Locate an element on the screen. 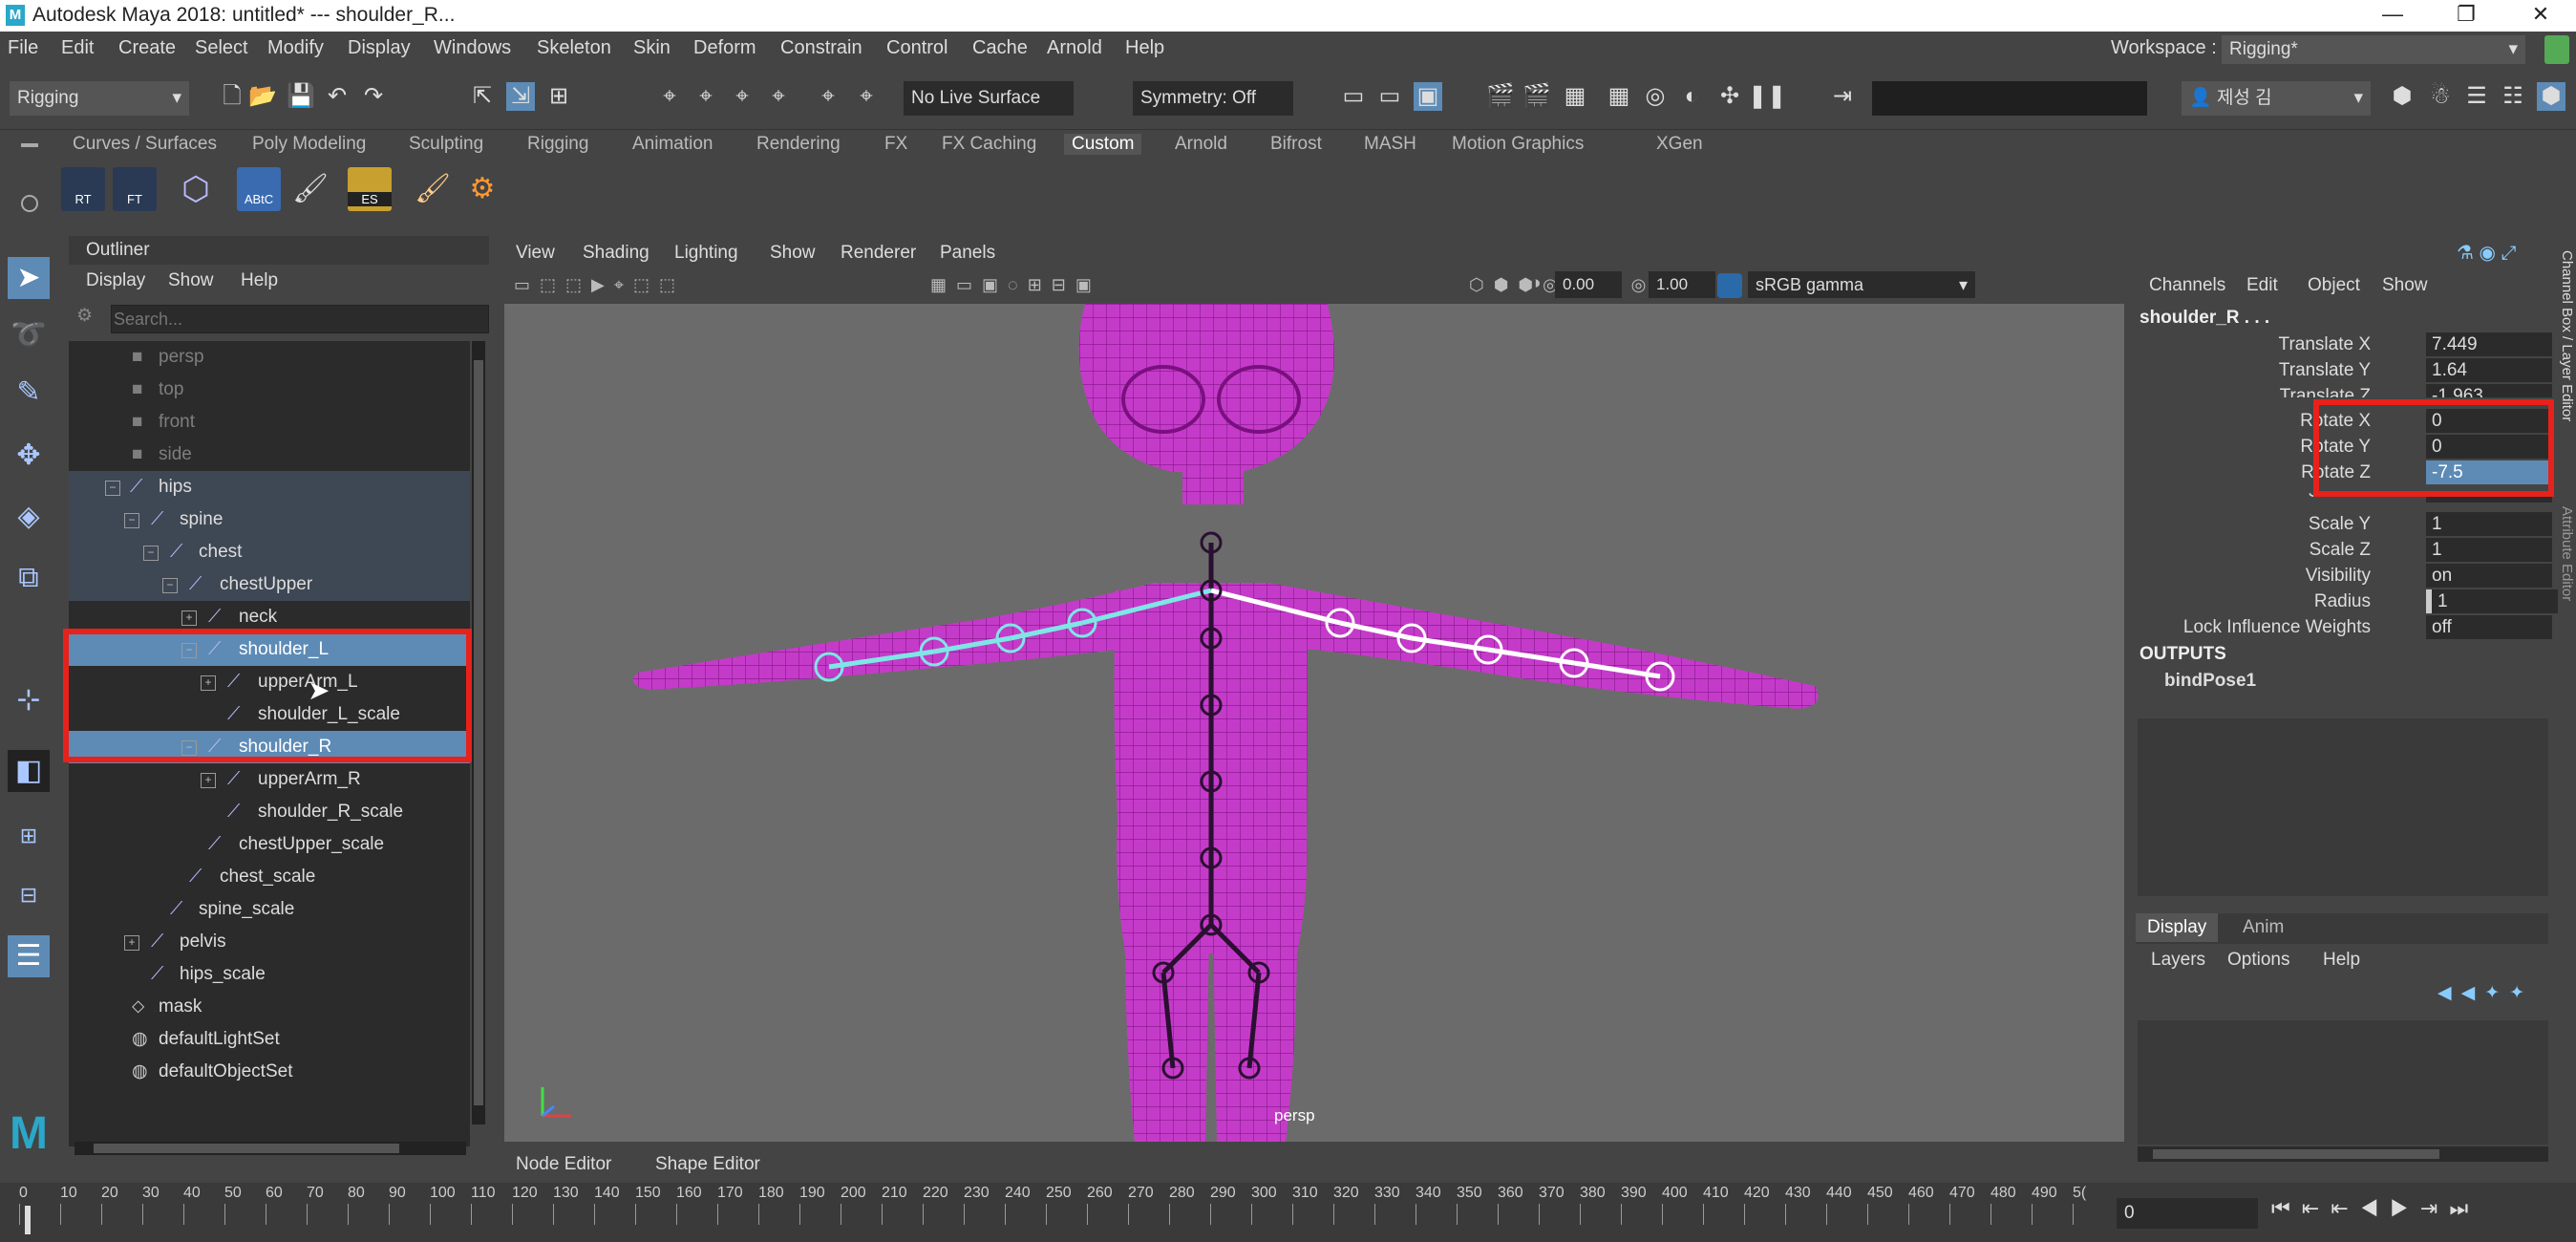 This screenshot has width=2576, height=1242. snap-surface-icon: ⌖ is located at coordinates (828, 96).